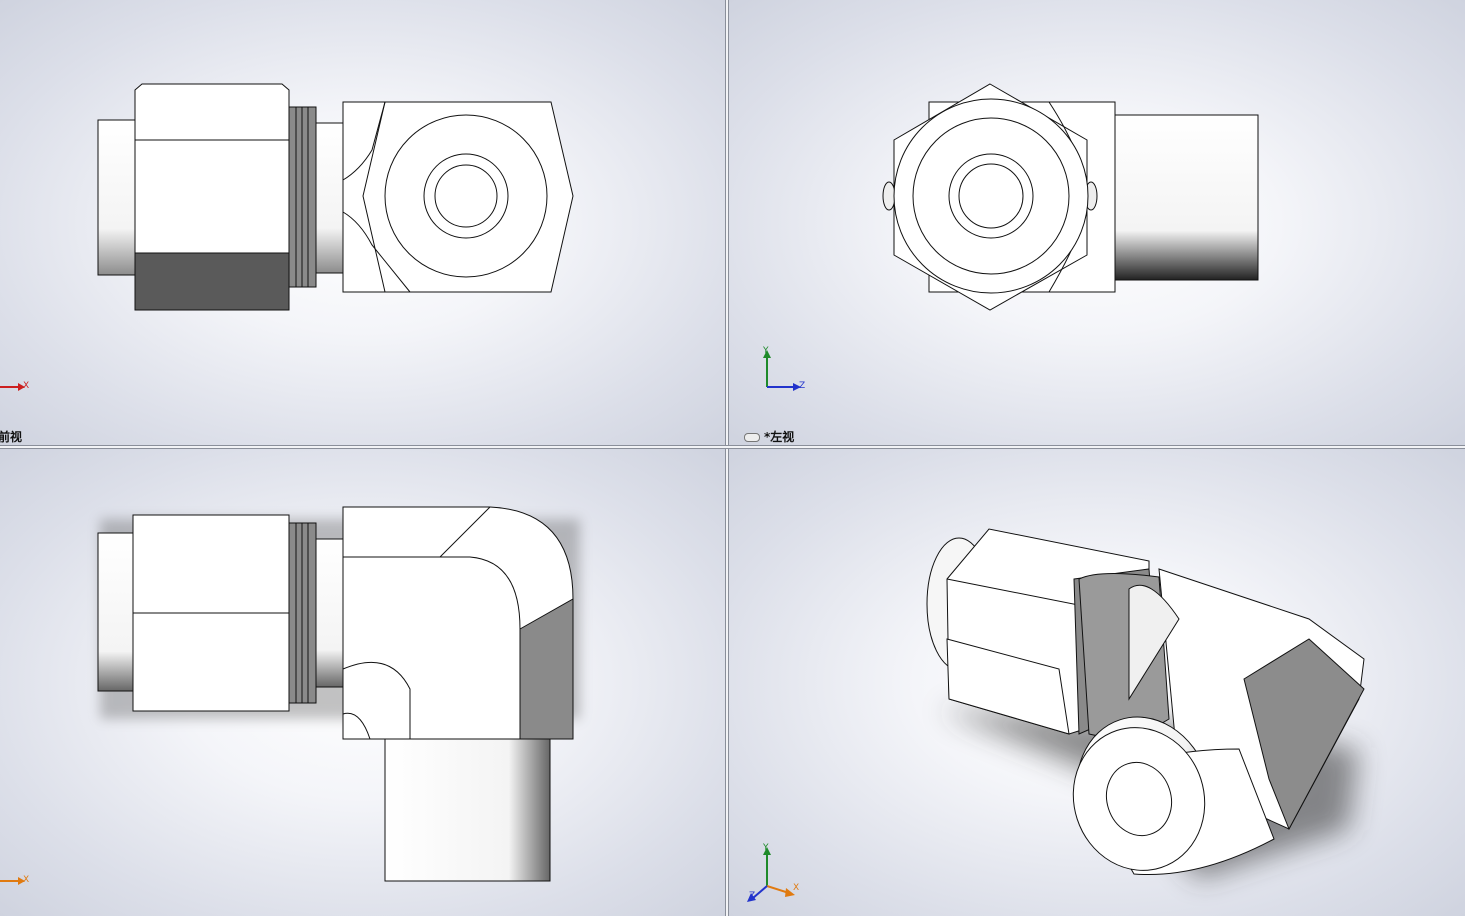  What do you see at coordinates (26, 386) in the screenshot?
I see `front-axis-x-label: X` at bounding box center [26, 386].